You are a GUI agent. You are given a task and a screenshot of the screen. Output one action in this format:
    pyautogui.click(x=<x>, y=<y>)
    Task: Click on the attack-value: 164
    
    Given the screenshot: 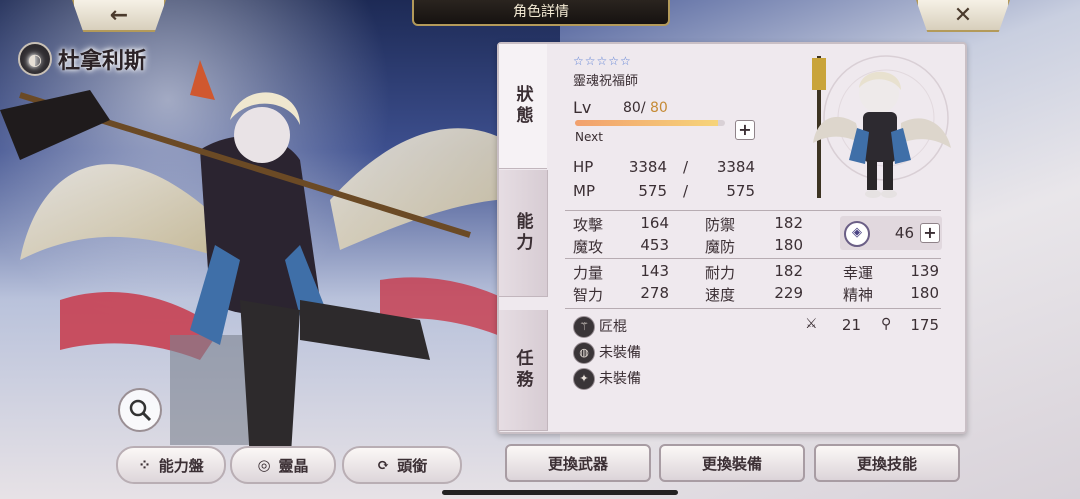 What is the action you would take?
    pyautogui.click(x=654, y=223)
    